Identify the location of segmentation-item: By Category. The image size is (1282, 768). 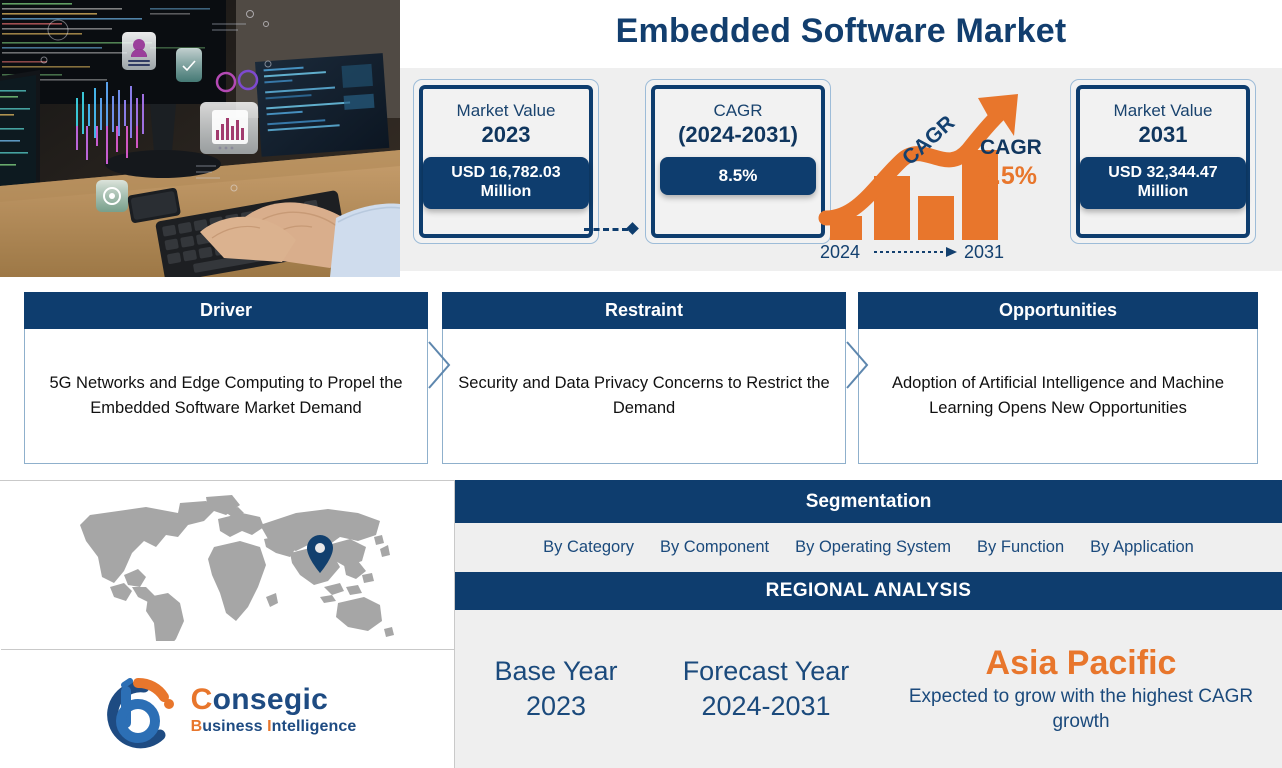
(588, 547).